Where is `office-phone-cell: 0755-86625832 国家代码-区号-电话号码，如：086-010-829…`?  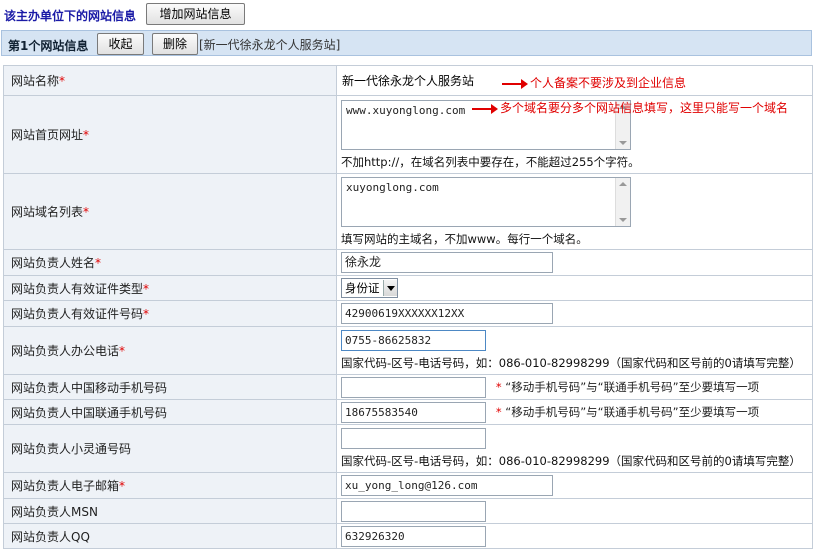
office-phone-cell: 0755-86625832 国家代码-区号-电话号码，如：086-010-829… is located at coordinates (574, 350).